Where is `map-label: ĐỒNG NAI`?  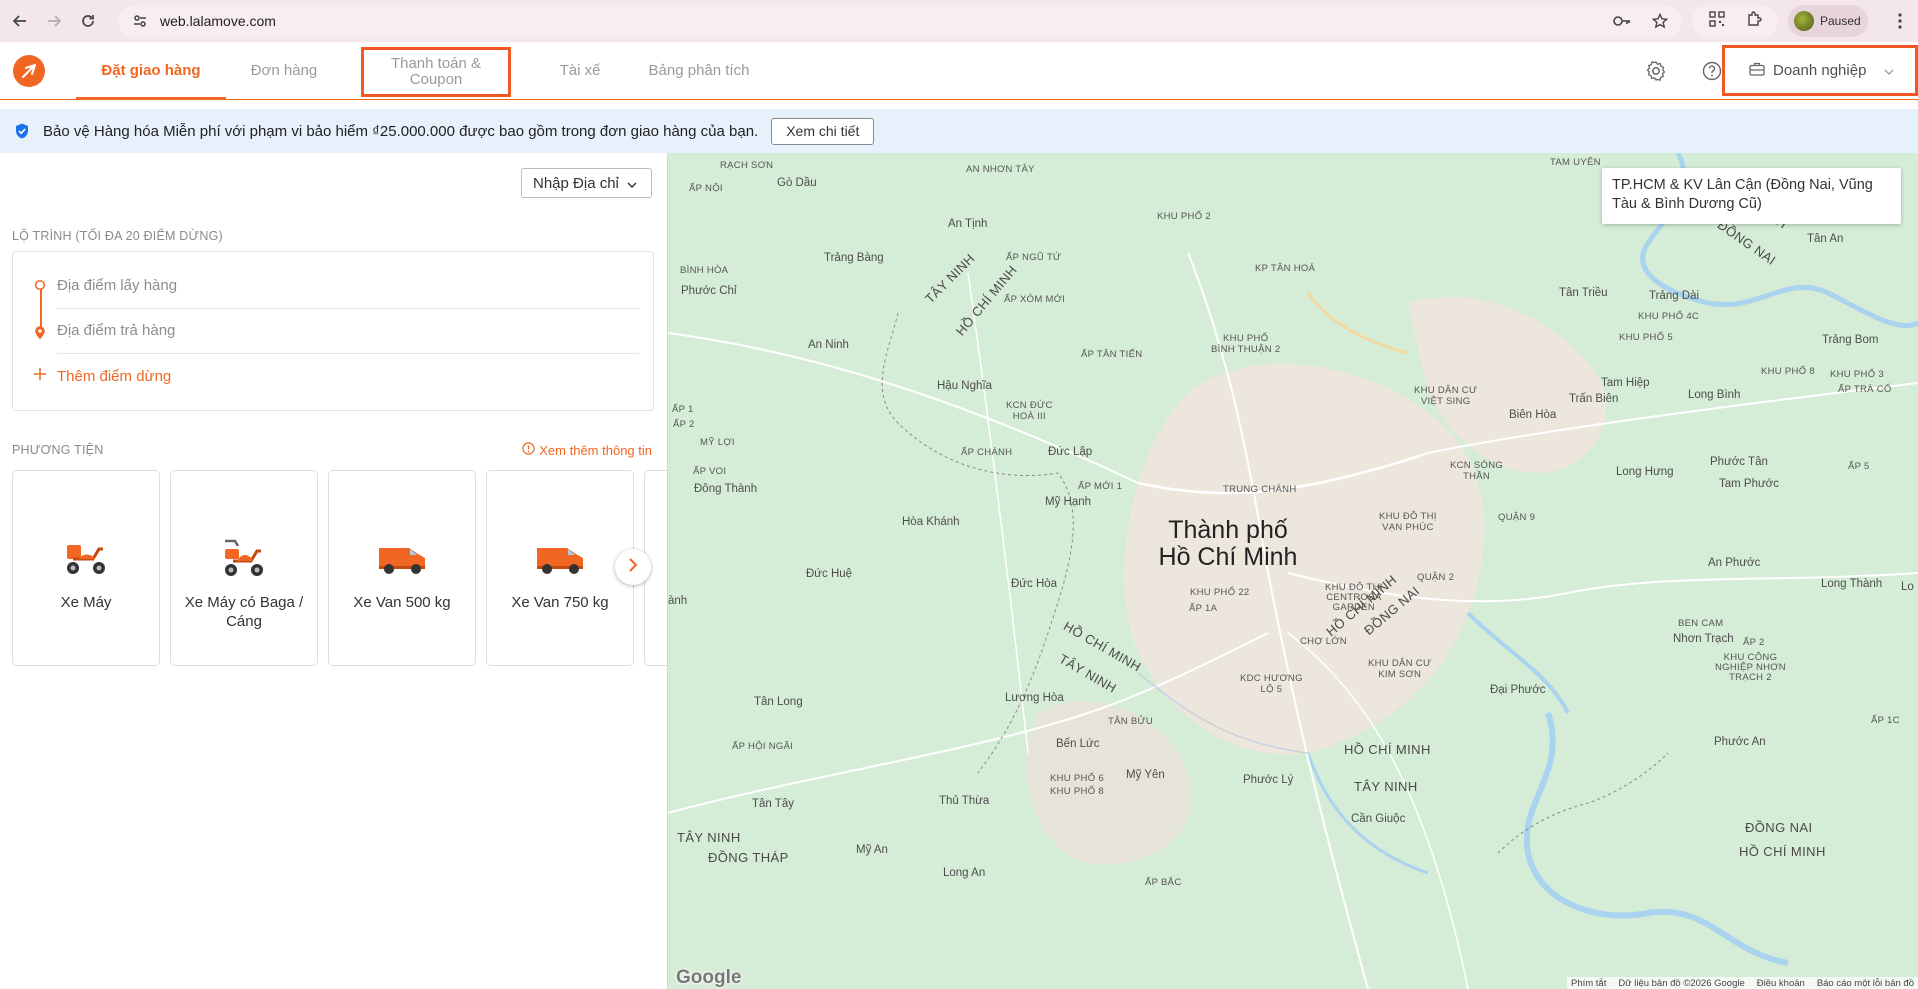 map-label: ĐỒNG NAI is located at coordinates (1779, 827).